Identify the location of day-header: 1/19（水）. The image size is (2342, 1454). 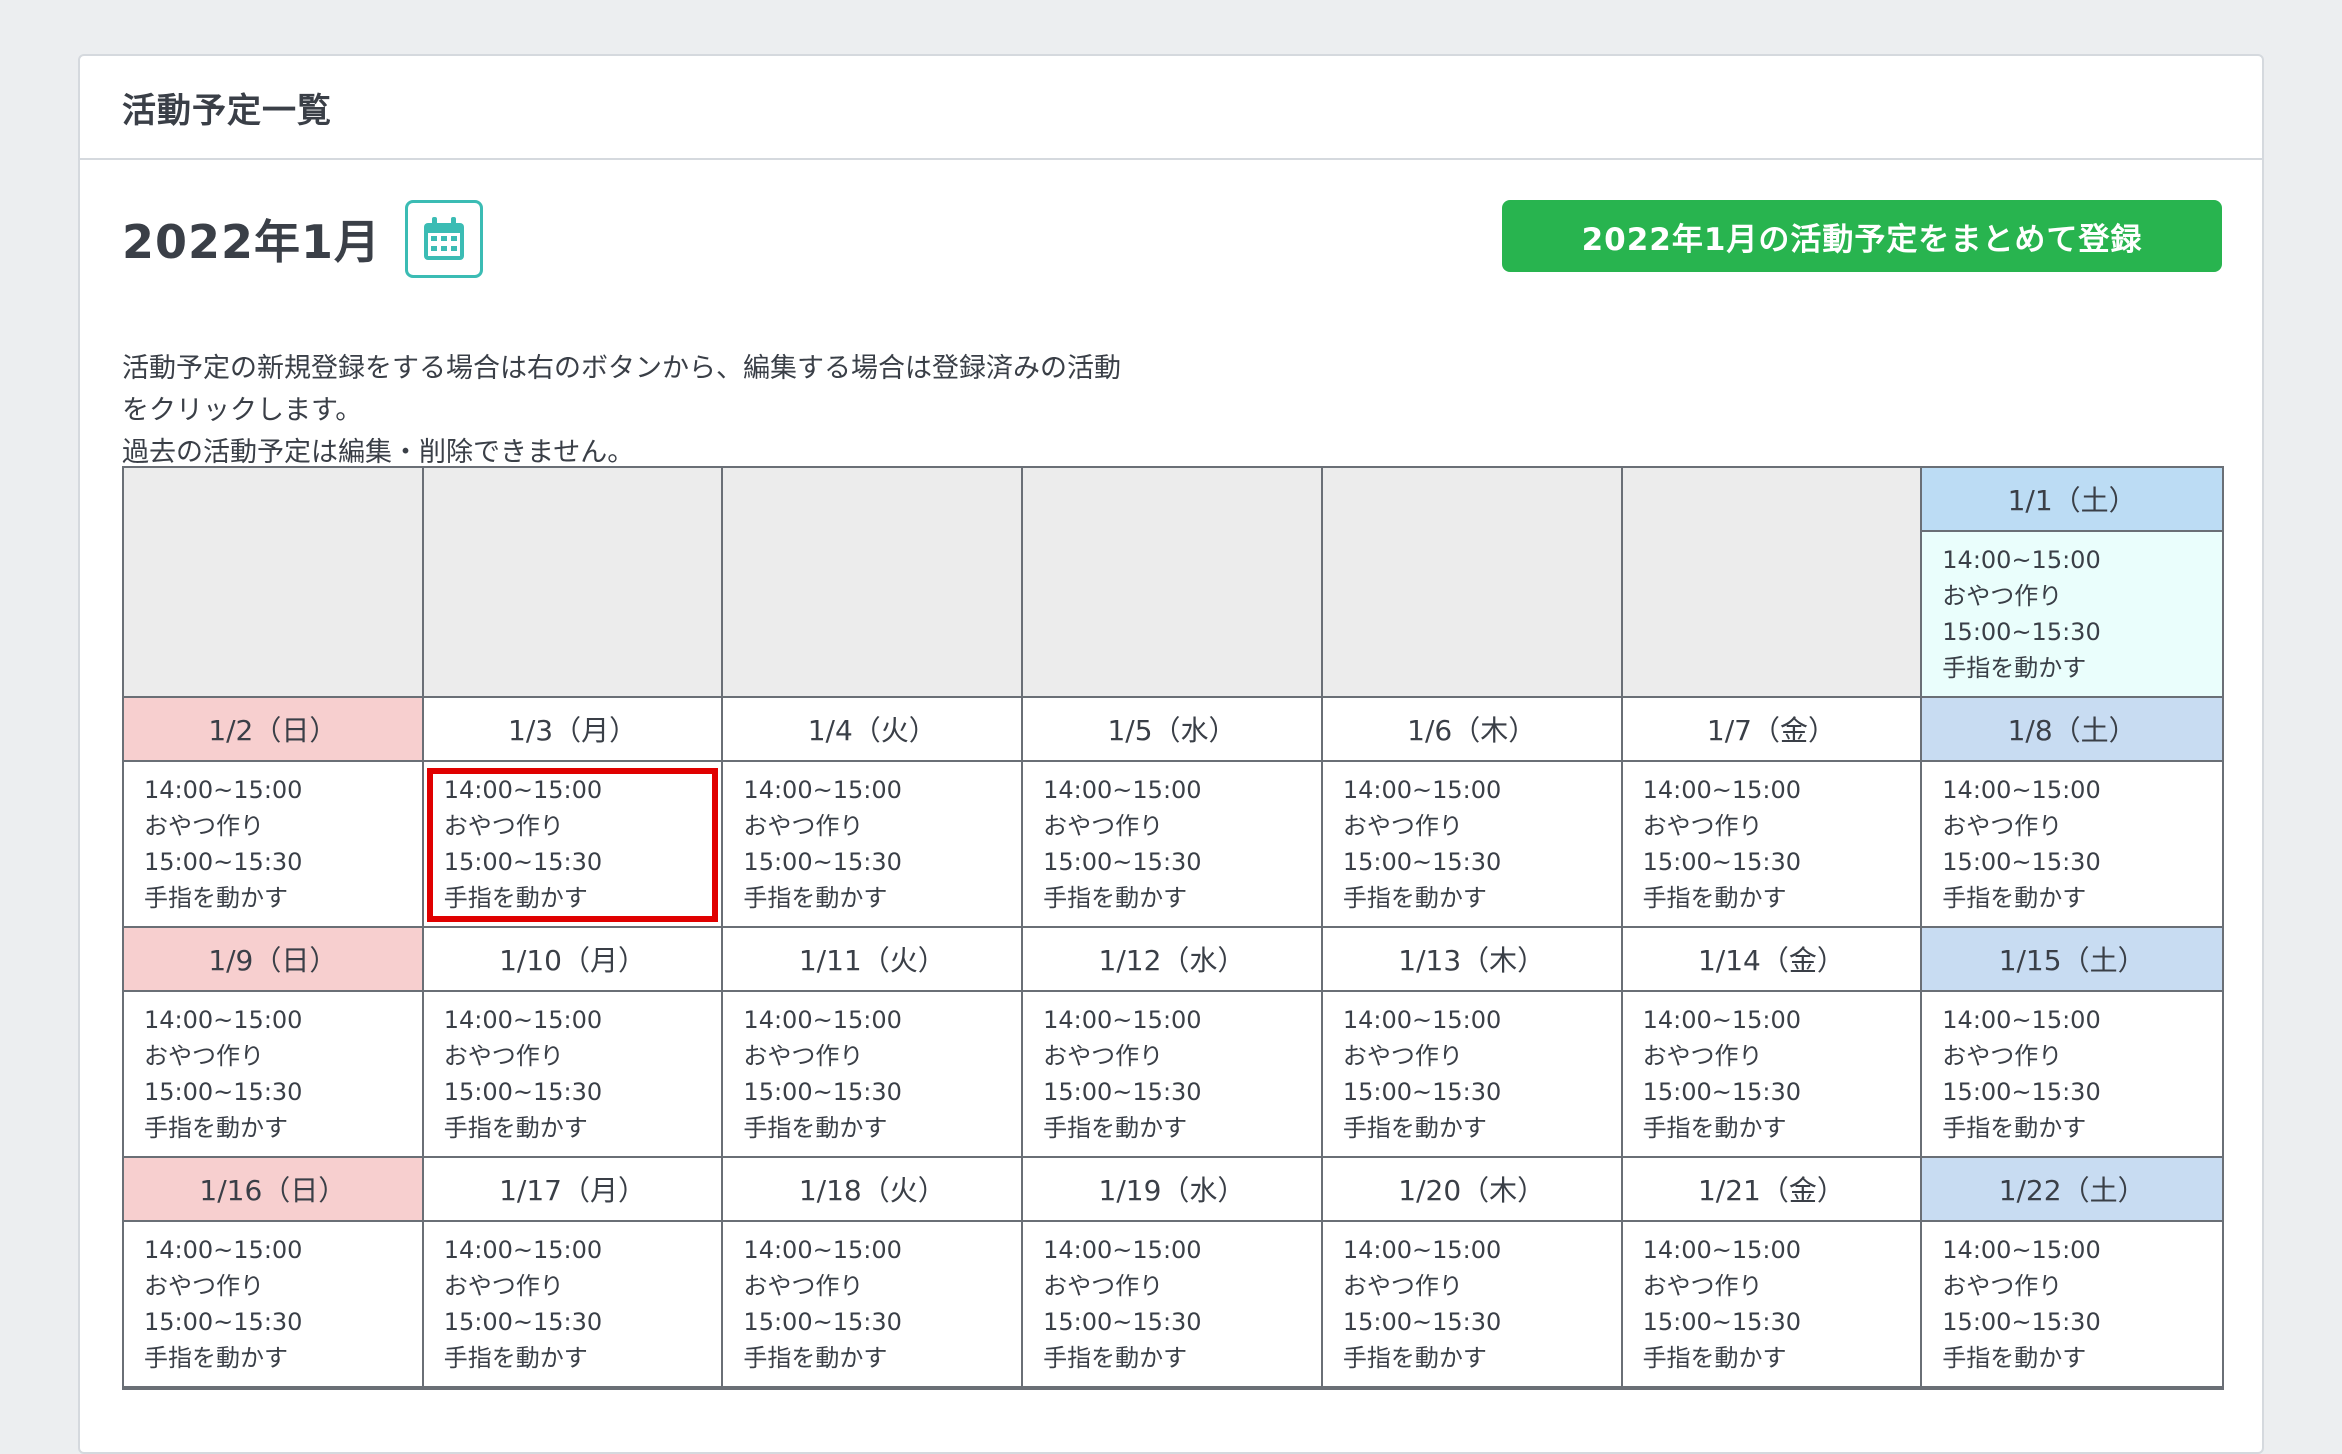
(1172, 1190).